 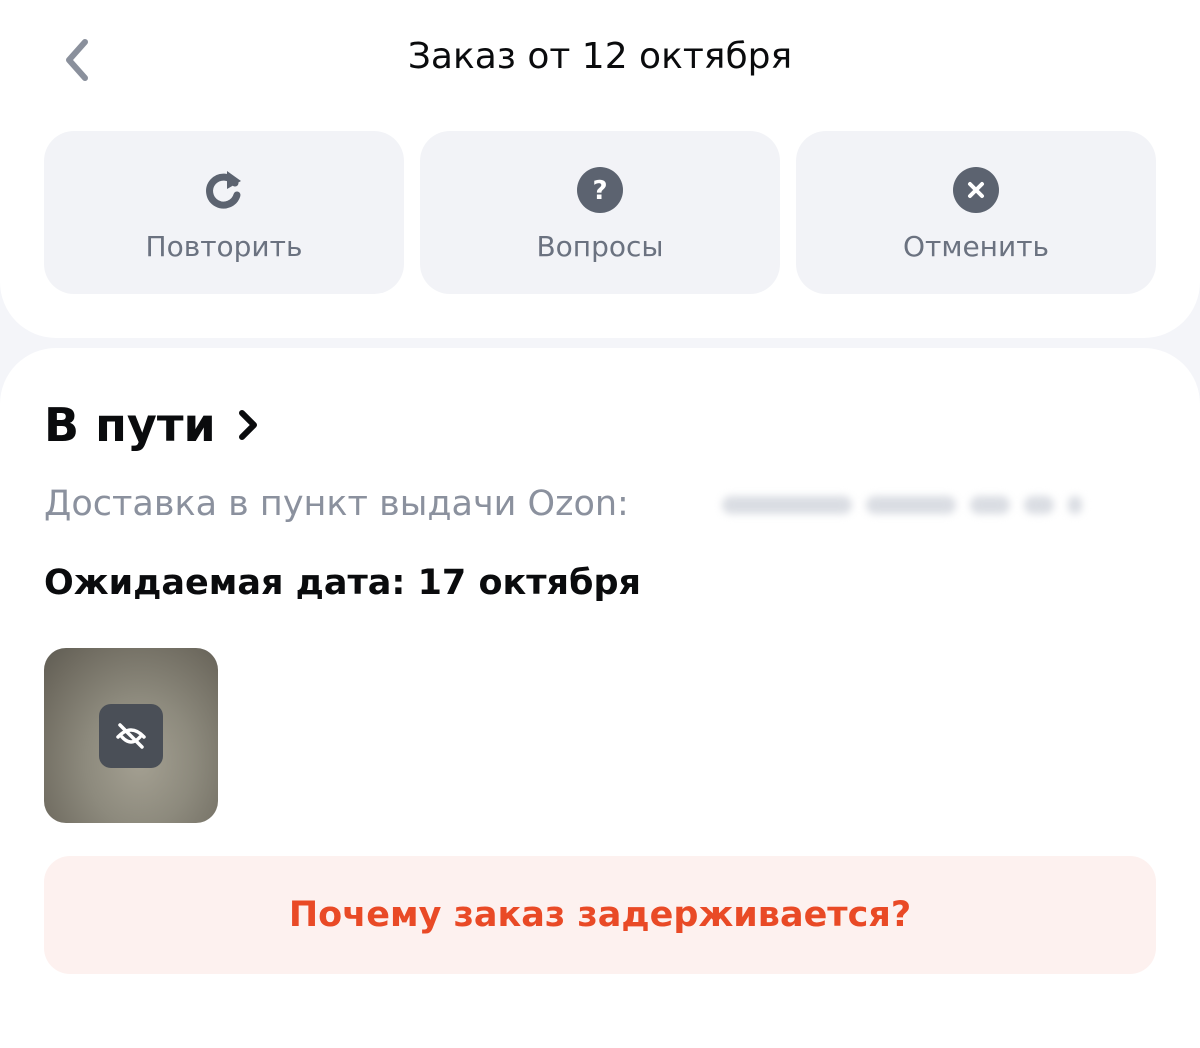 I want to click on page-title: Заказ от 12 октября, so click(x=600, y=56).